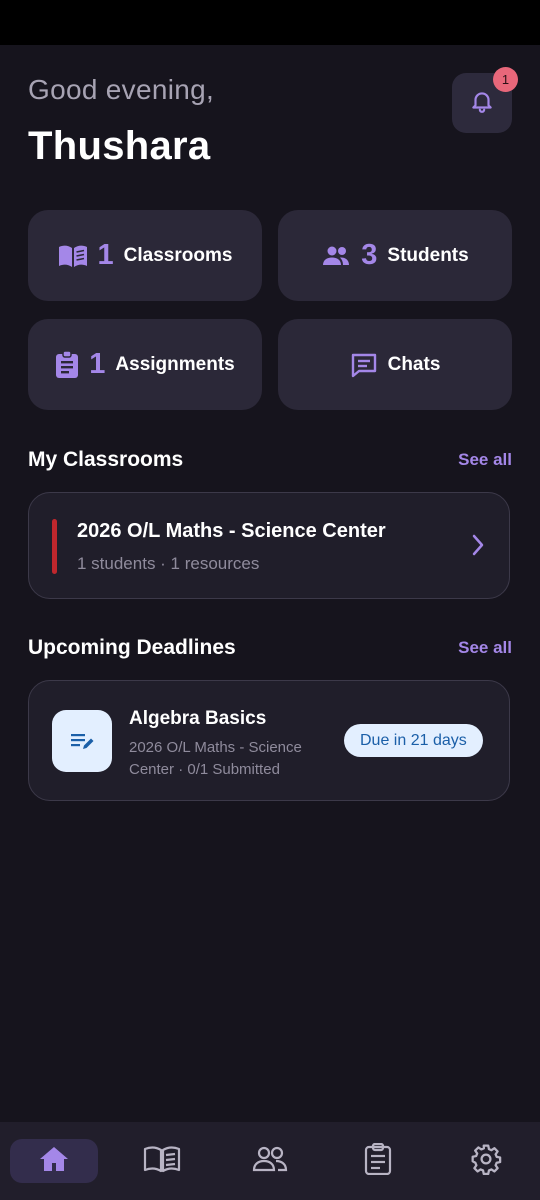 This screenshot has width=540, height=1200. Describe the element at coordinates (413, 740) in the screenshot. I see `due-badge: Due in 21 days` at that location.